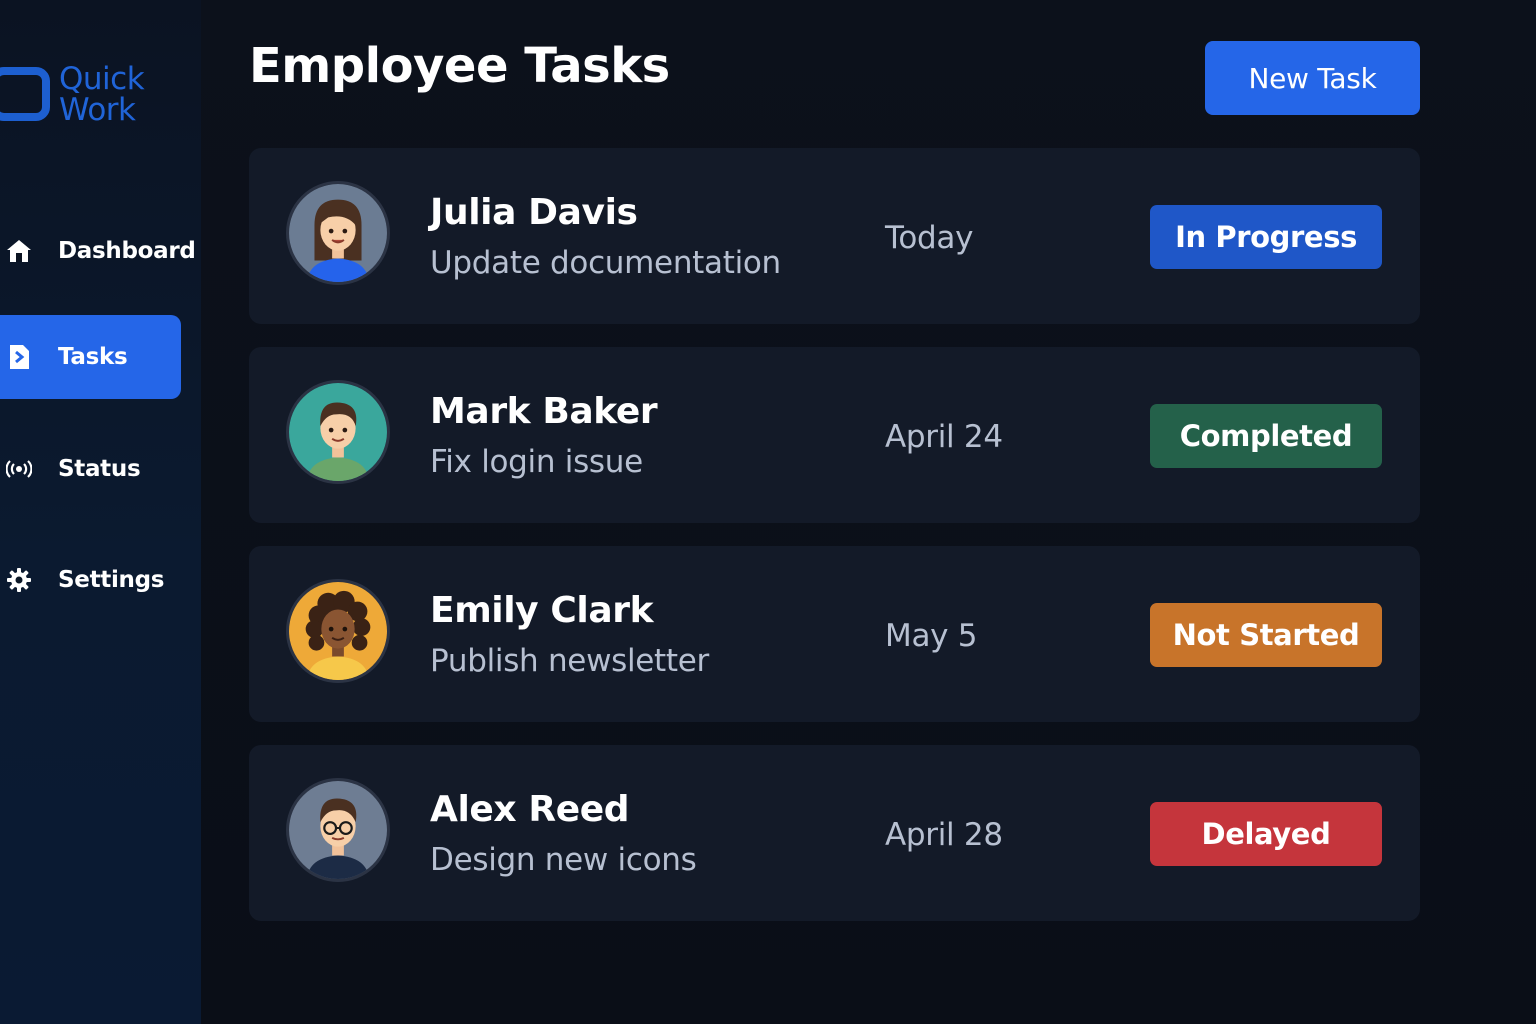 The width and height of the screenshot is (1536, 1024). I want to click on employee-name: Alex Reed, so click(530, 809).